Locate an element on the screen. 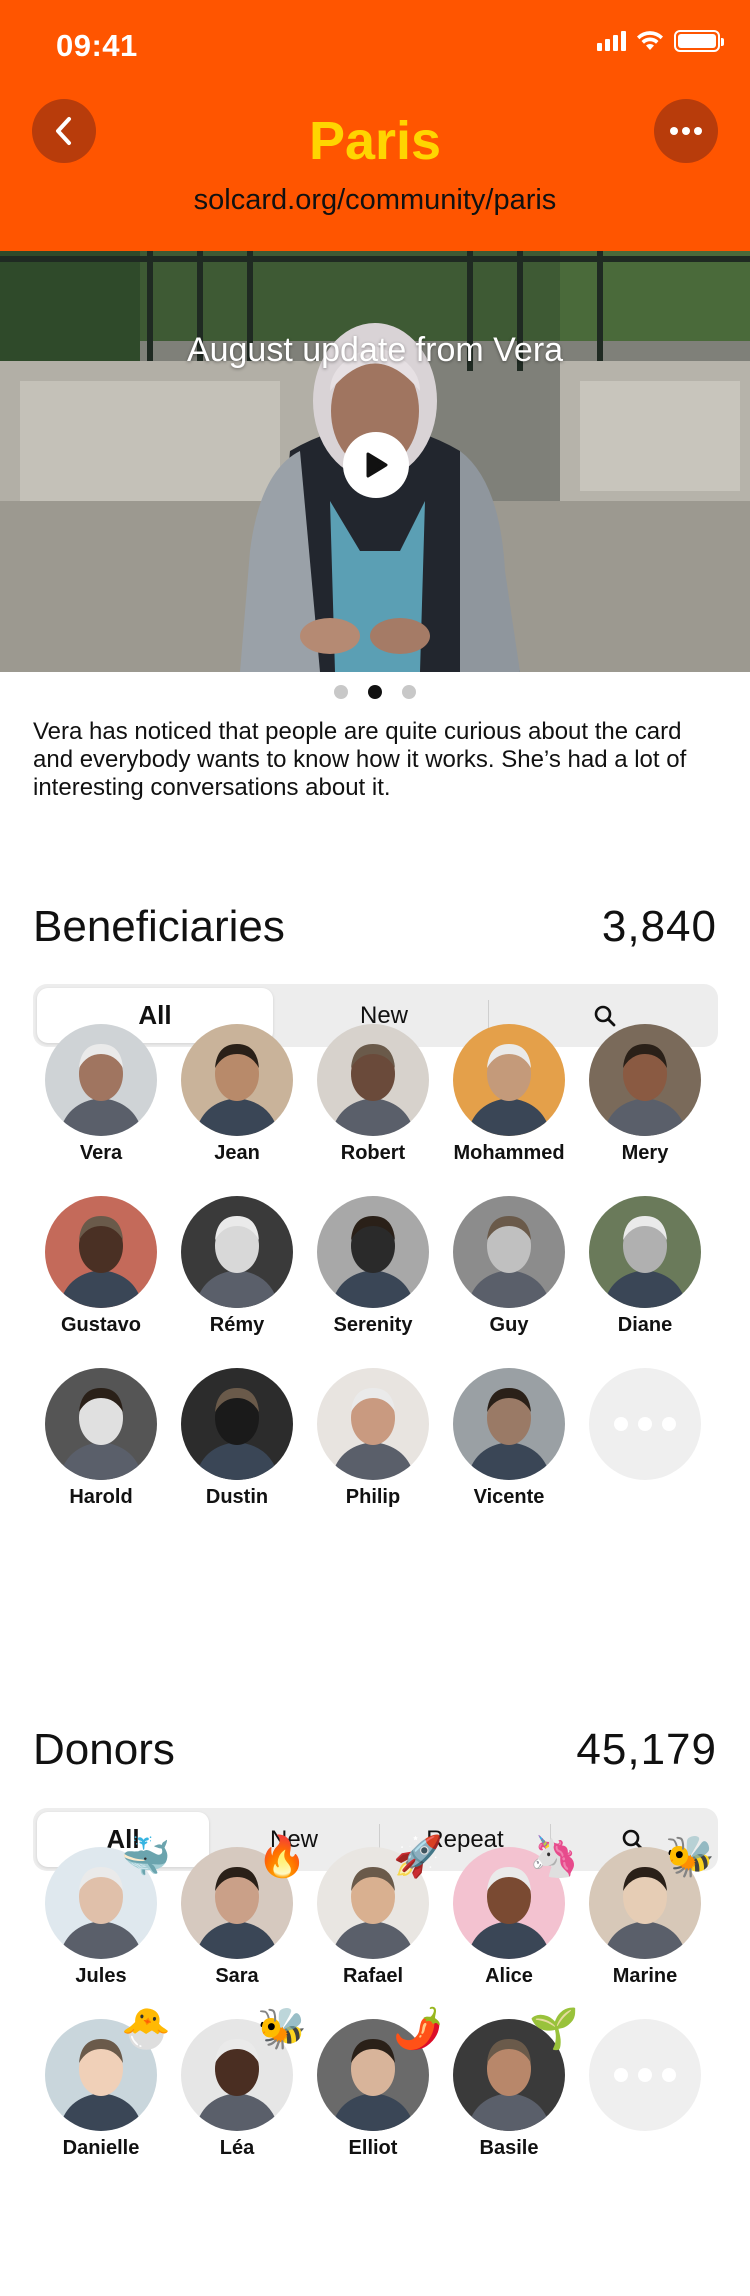  beneficiary-item: Dustin is located at coordinates (237, 1438).